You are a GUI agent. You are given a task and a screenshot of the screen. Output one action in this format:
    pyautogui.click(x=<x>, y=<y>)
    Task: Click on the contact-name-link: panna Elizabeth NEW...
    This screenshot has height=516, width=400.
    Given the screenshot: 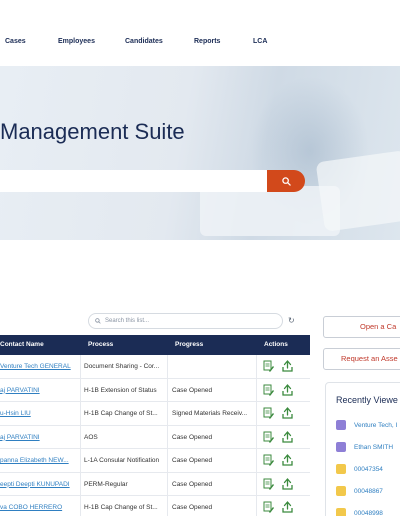 What is the action you would take?
    pyautogui.click(x=38, y=460)
    